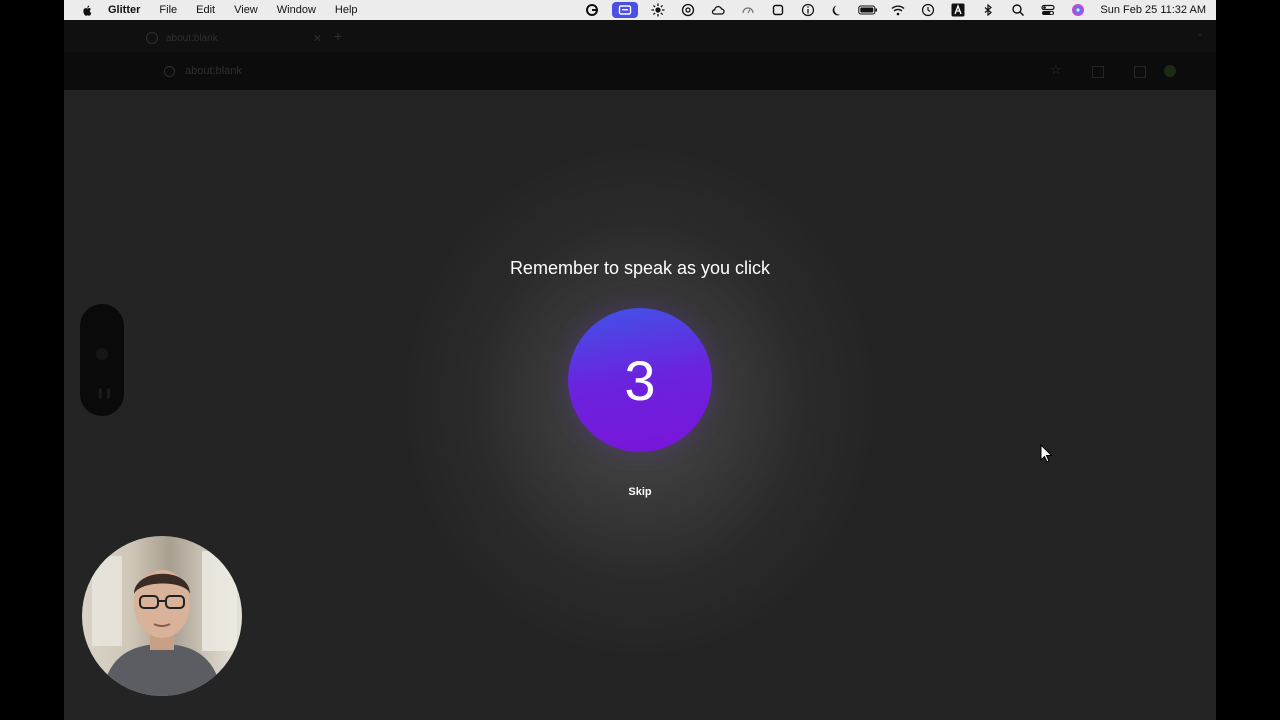  What do you see at coordinates (346, 10) in the screenshot?
I see `menu-help: Help` at bounding box center [346, 10].